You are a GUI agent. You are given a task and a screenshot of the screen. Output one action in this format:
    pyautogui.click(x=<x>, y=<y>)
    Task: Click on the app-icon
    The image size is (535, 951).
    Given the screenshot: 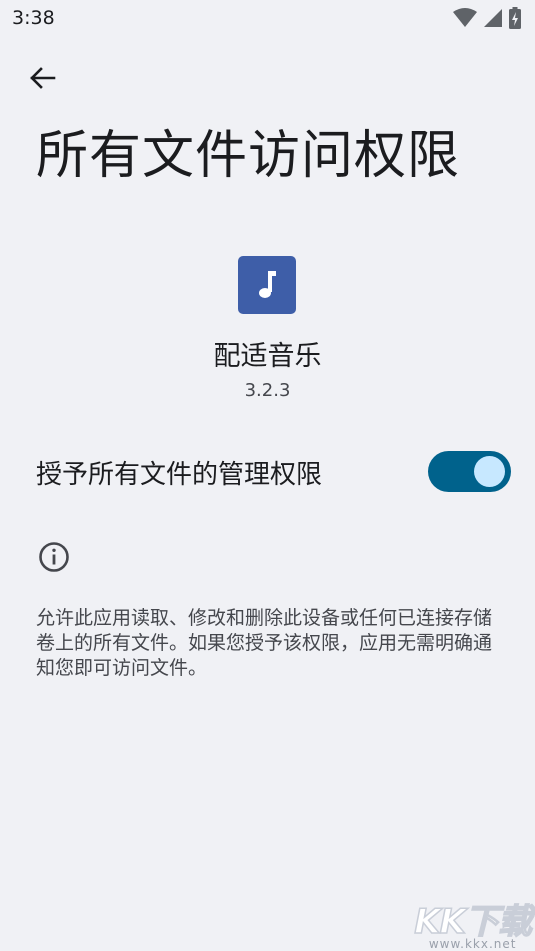 What is the action you would take?
    pyautogui.click(x=267, y=285)
    